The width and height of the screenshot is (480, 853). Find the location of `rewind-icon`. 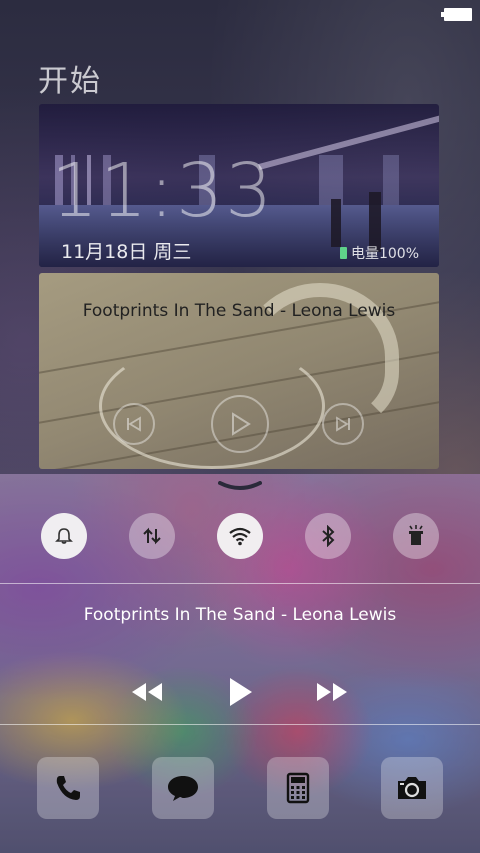

rewind-icon is located at coordinates (147, 692).